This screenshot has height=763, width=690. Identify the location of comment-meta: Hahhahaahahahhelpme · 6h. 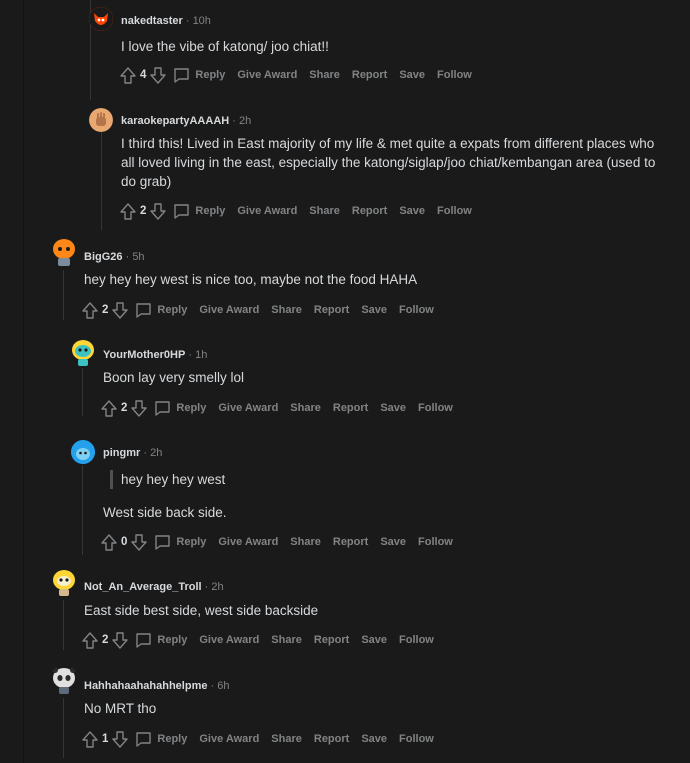
(157, 686).